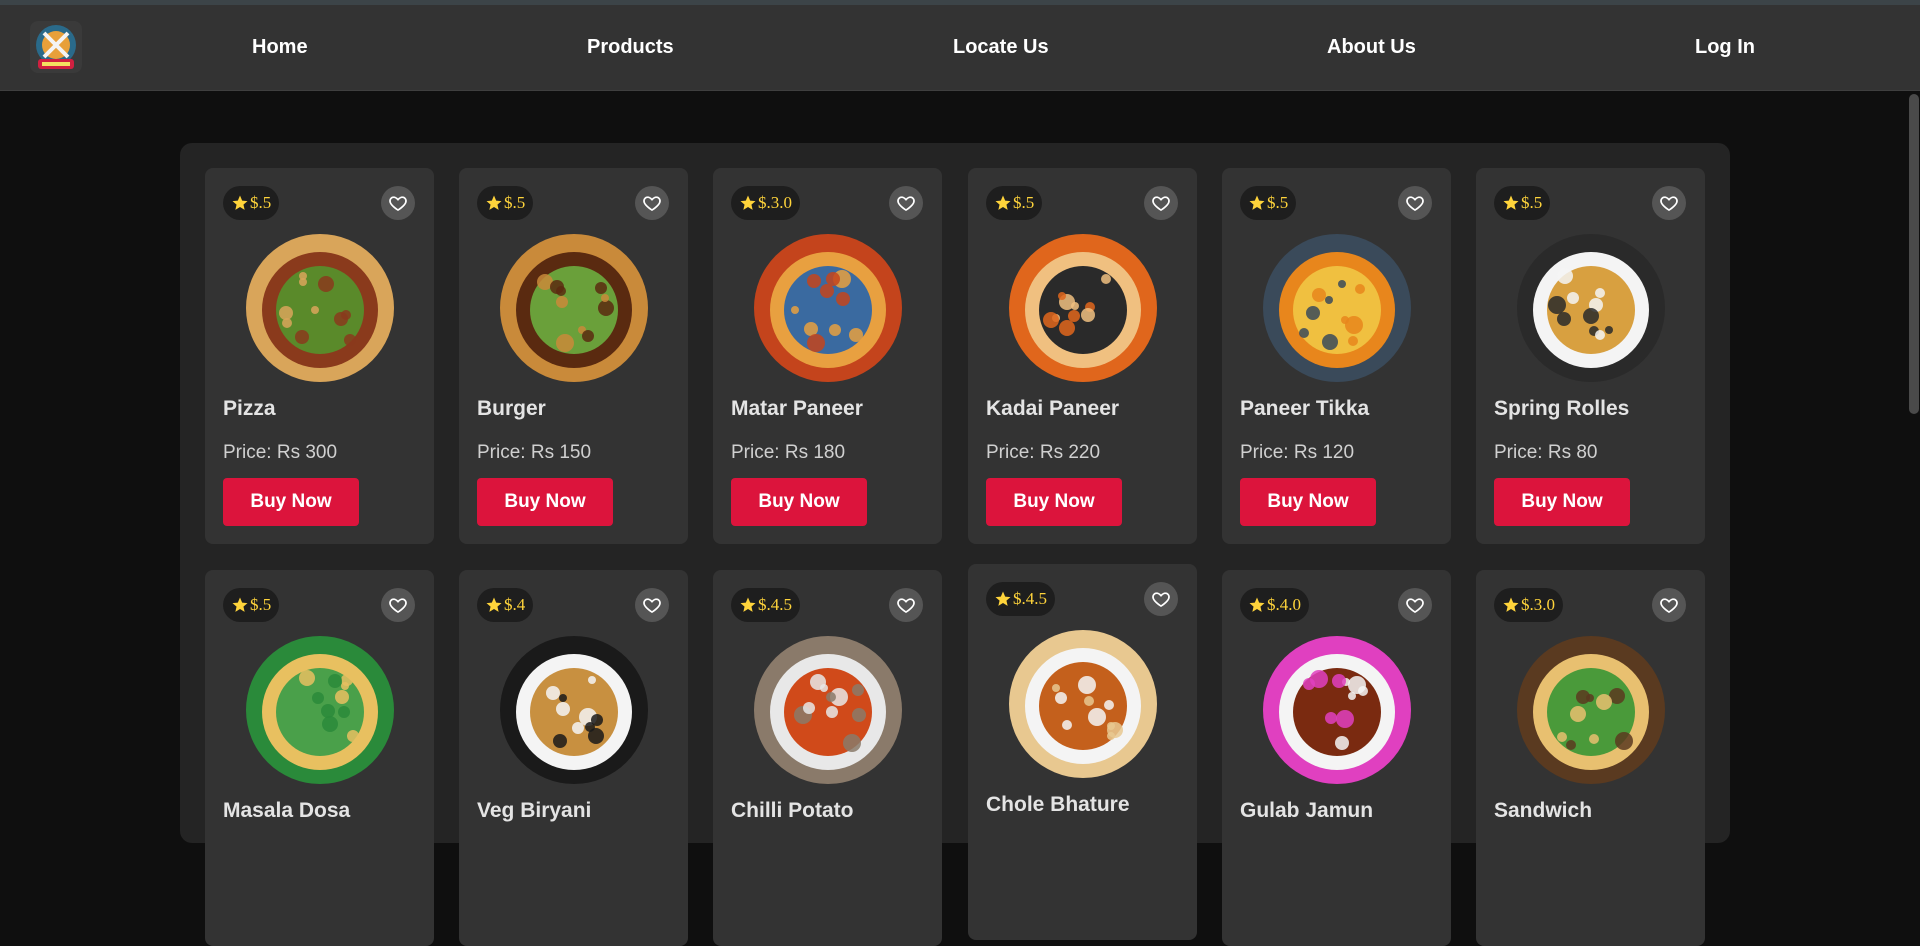 Image resolution: width=1920 pixels, height=946 pixels. I want to click on rating-value: $.4, so click(515, 604).